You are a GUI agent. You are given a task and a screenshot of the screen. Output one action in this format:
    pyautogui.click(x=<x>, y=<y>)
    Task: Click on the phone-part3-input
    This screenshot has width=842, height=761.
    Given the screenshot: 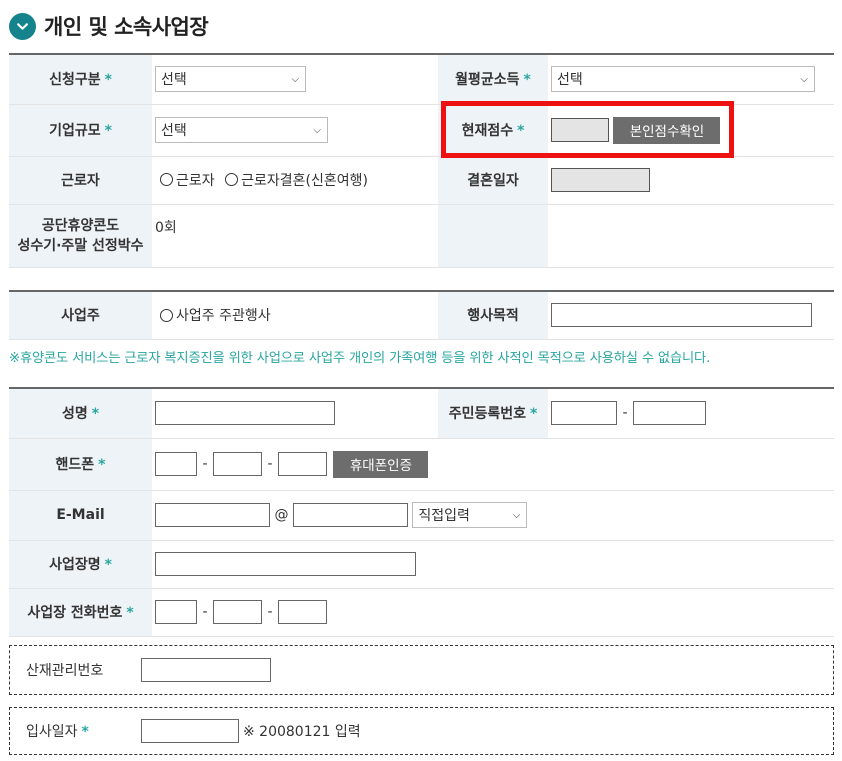 What is the action you would take?
    pyautogui.click(x=302, y=464)
    